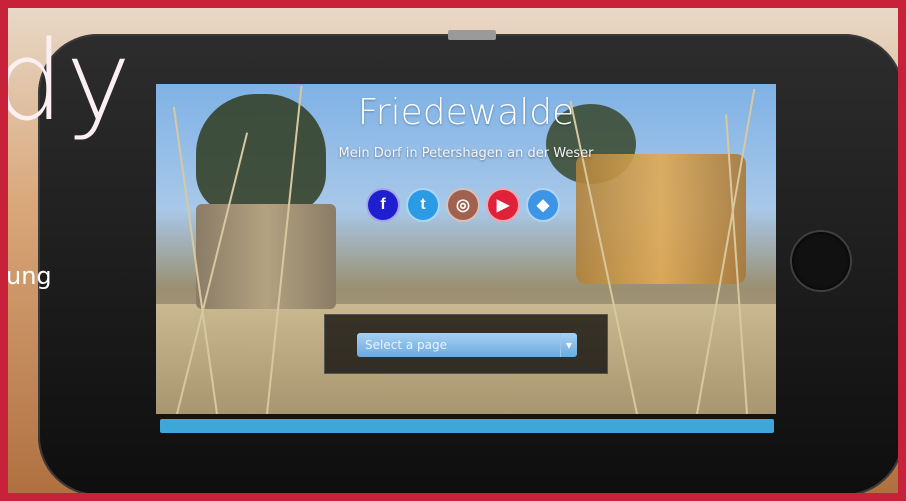  I want to click on page-select-placeholder: Select a page, so click(406, 345).